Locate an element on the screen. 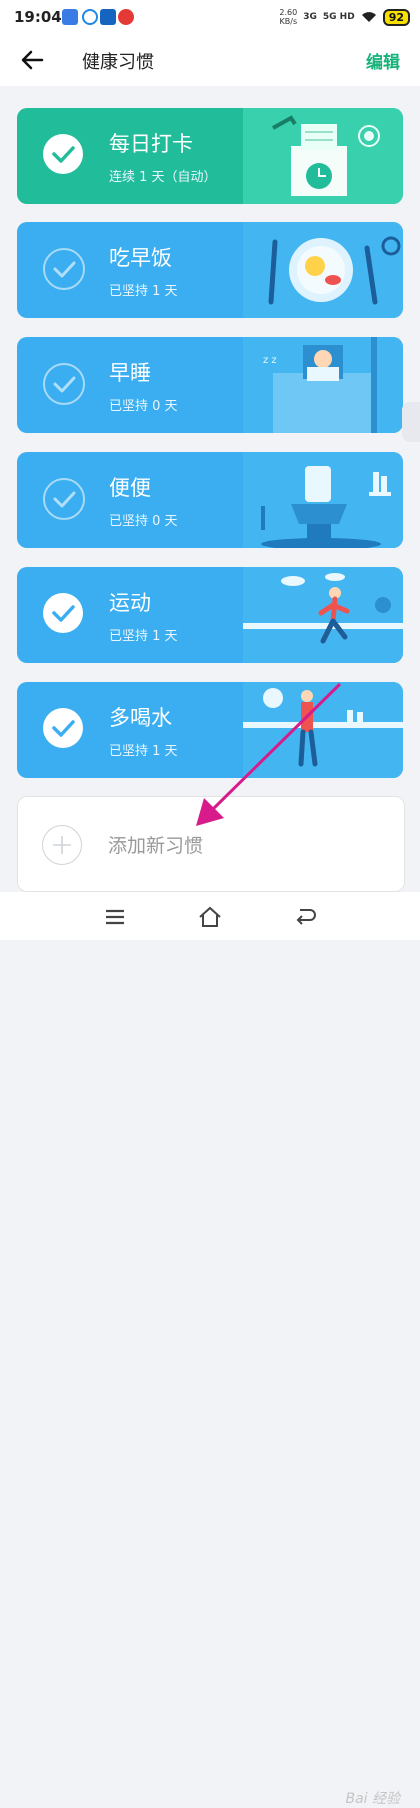 This screenshot has width=420, height=1808. clock-box-illustration-icon is located at coordinates (323, 156).